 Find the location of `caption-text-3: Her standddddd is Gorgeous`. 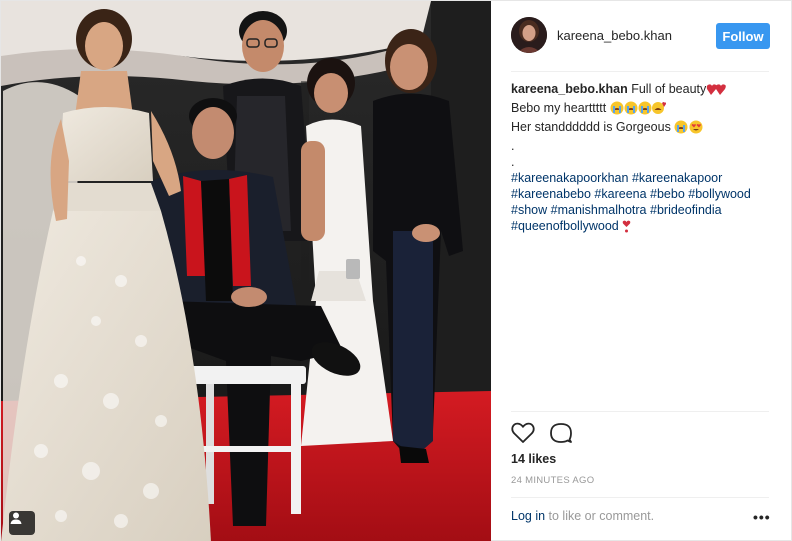

caption-text-3: Her standddddd is Gorgeous is located at coordinates (591, 127).